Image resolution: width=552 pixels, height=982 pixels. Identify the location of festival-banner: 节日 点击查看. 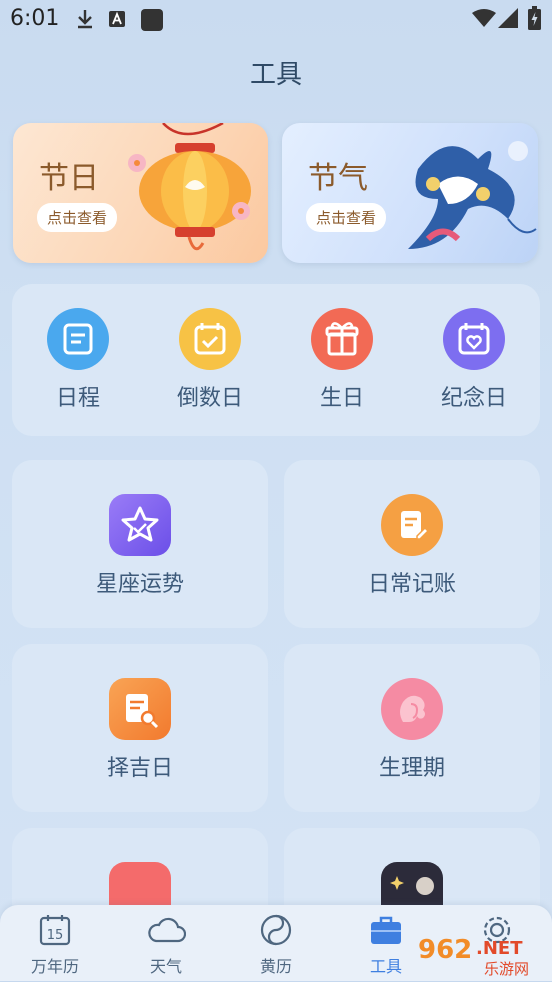
(140, 193).